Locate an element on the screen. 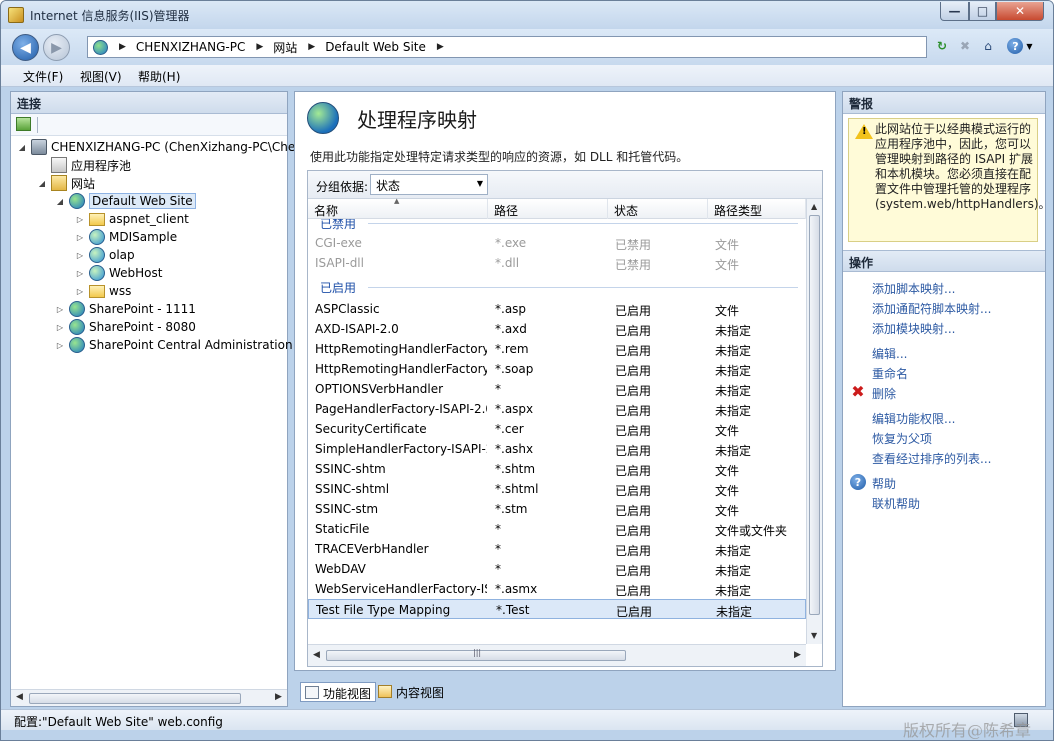 The image size is (1054, 741). help-dropdown: ? ▼ is located at coordinates (1020, 46).